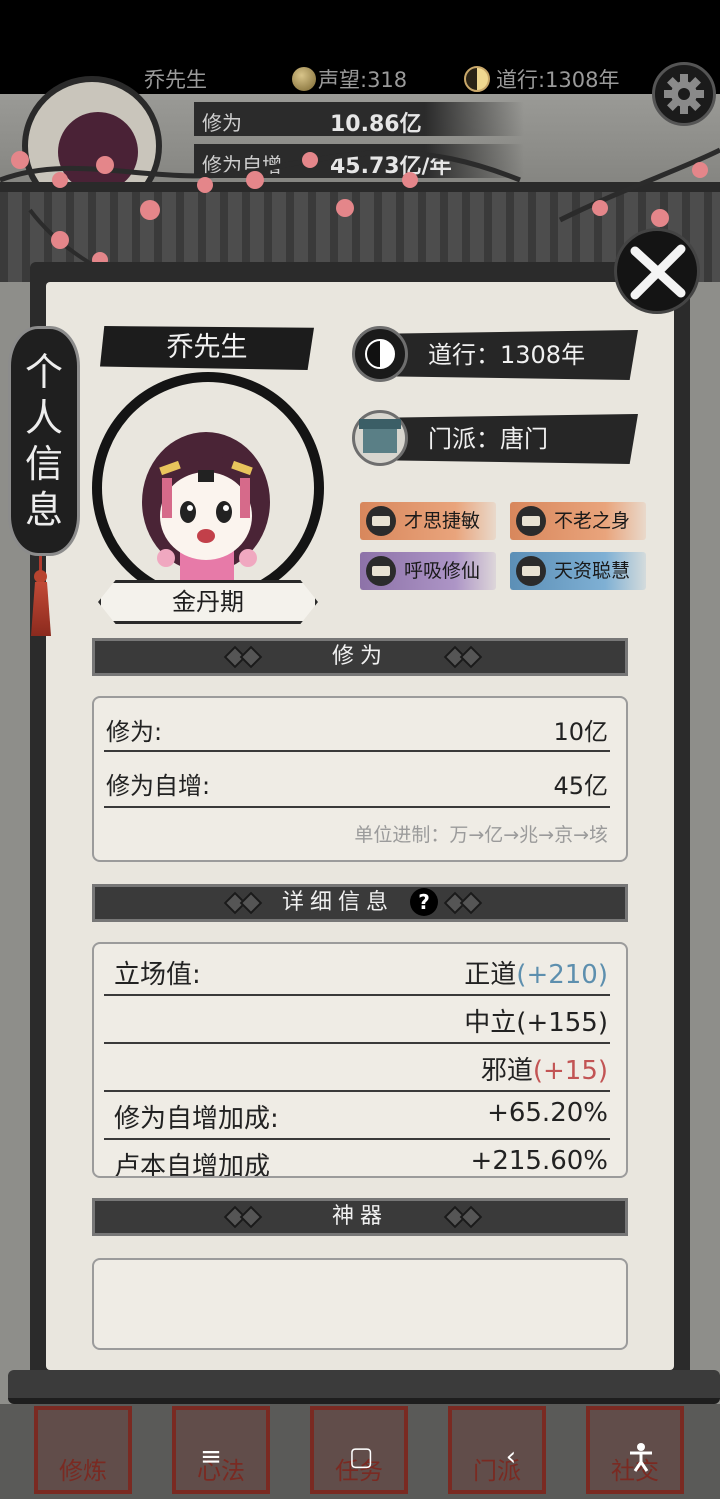  Describe the element at coordinates (580, 732) in the screenshot. I see `row-value: 10亿` at that location.